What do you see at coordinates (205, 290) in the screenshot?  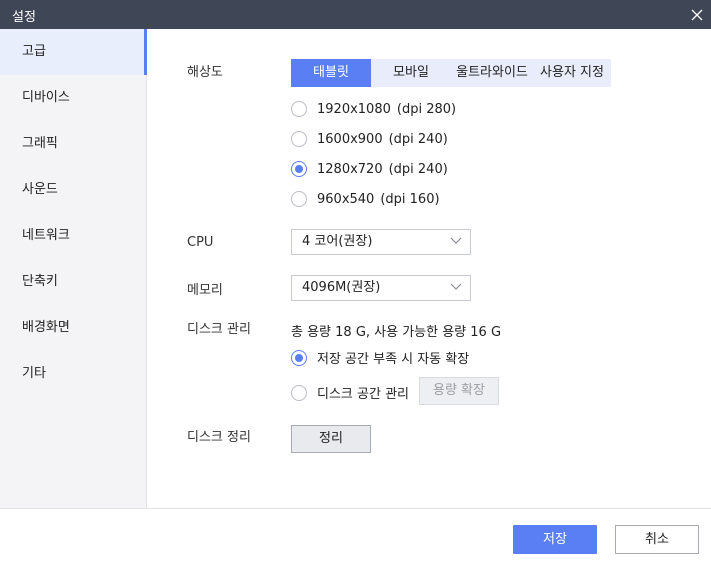 I see `memory-label: 메모리` at bounding box center [205, 290].